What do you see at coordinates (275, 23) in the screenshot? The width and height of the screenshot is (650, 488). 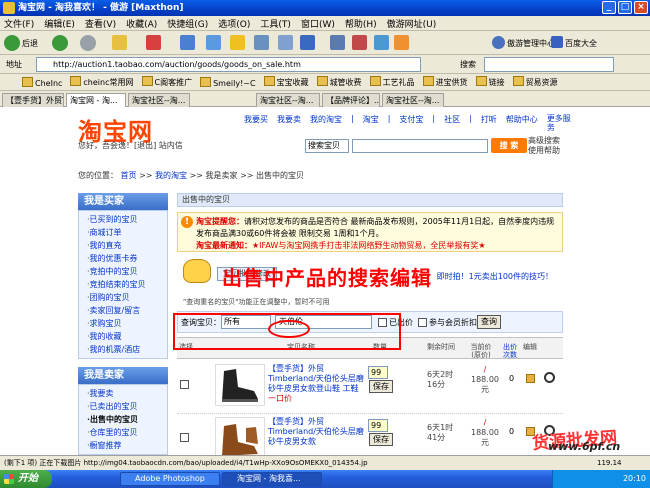 I see `menu-tools: 工具(T)` at bounding box center [275, 23].